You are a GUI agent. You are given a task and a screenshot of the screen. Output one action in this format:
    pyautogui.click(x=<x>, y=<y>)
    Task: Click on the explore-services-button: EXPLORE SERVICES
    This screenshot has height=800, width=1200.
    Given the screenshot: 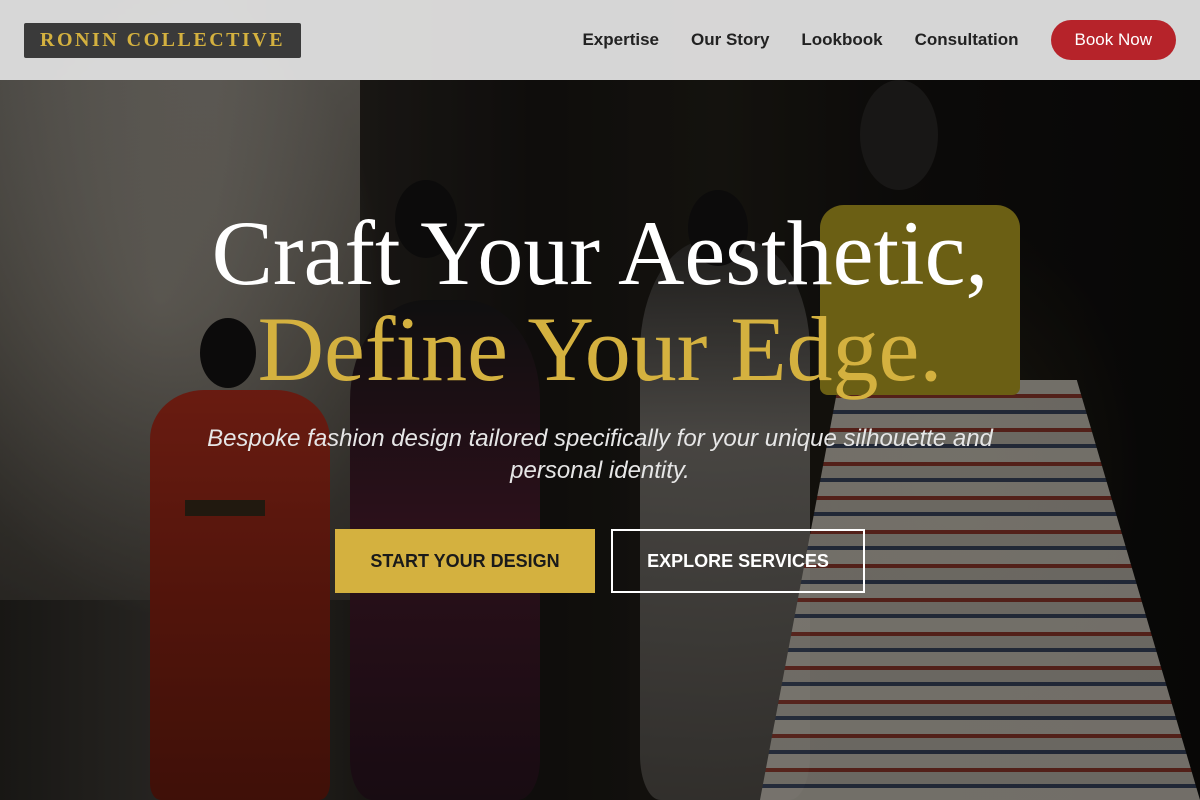 What is the action you would take?
    pyautogui.click(x=738, y=561)
    